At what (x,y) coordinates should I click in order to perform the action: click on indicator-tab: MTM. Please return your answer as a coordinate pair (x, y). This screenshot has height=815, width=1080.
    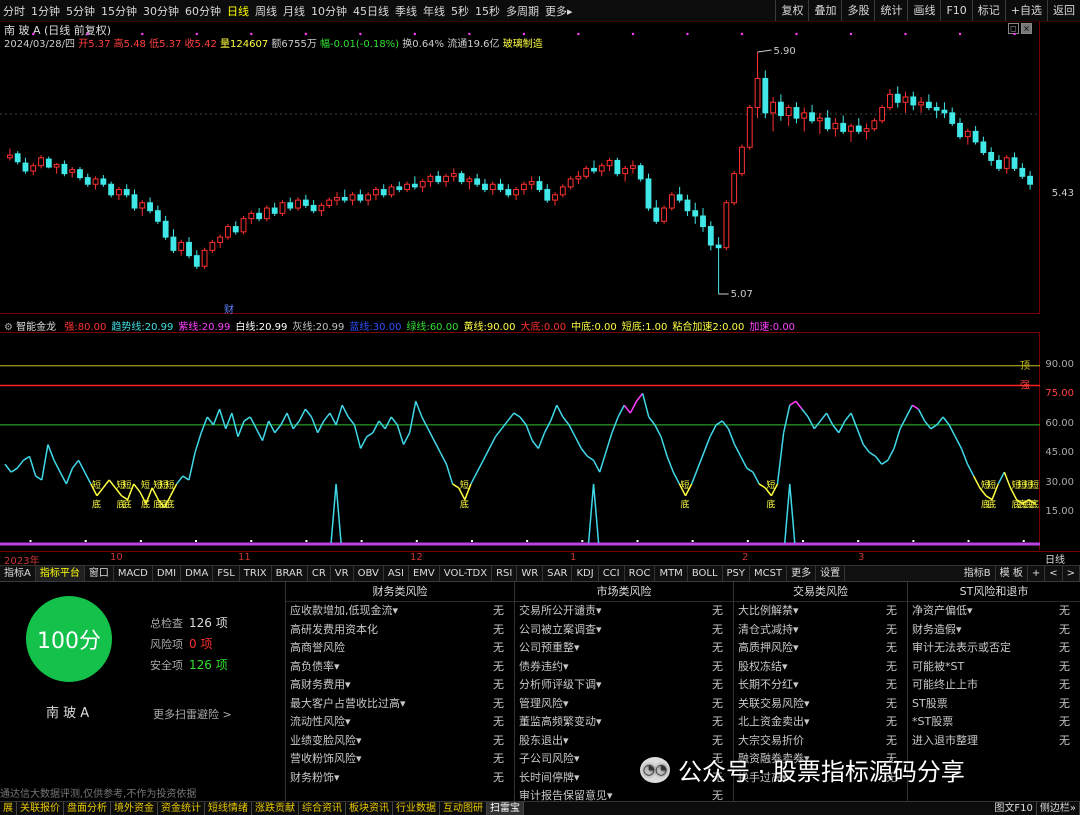
    Looking at the image, I should click on (671, 573).